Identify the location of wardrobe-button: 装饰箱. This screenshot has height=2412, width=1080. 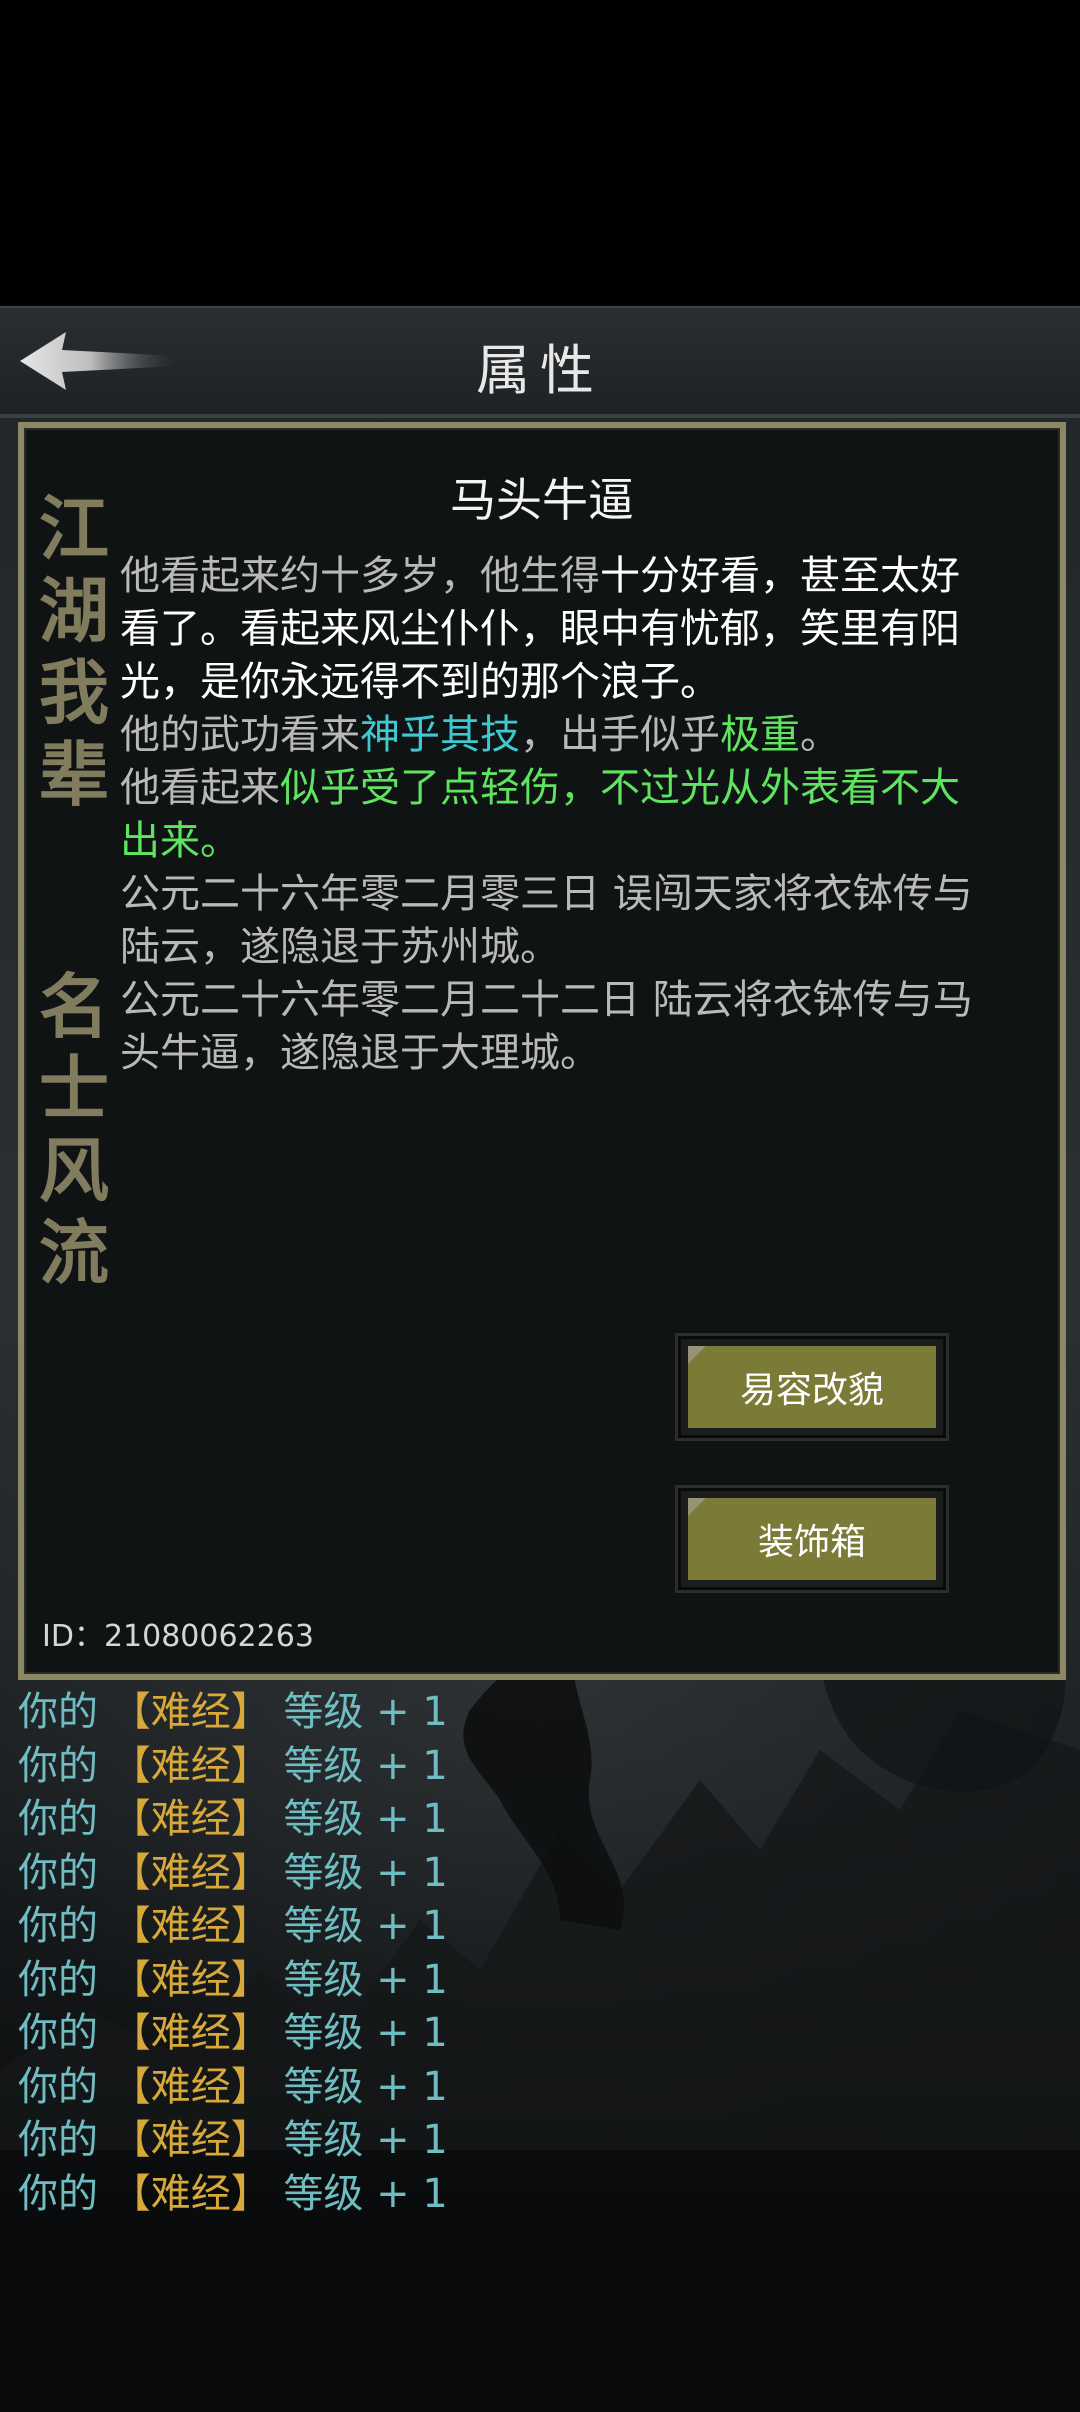
(812, 1539).